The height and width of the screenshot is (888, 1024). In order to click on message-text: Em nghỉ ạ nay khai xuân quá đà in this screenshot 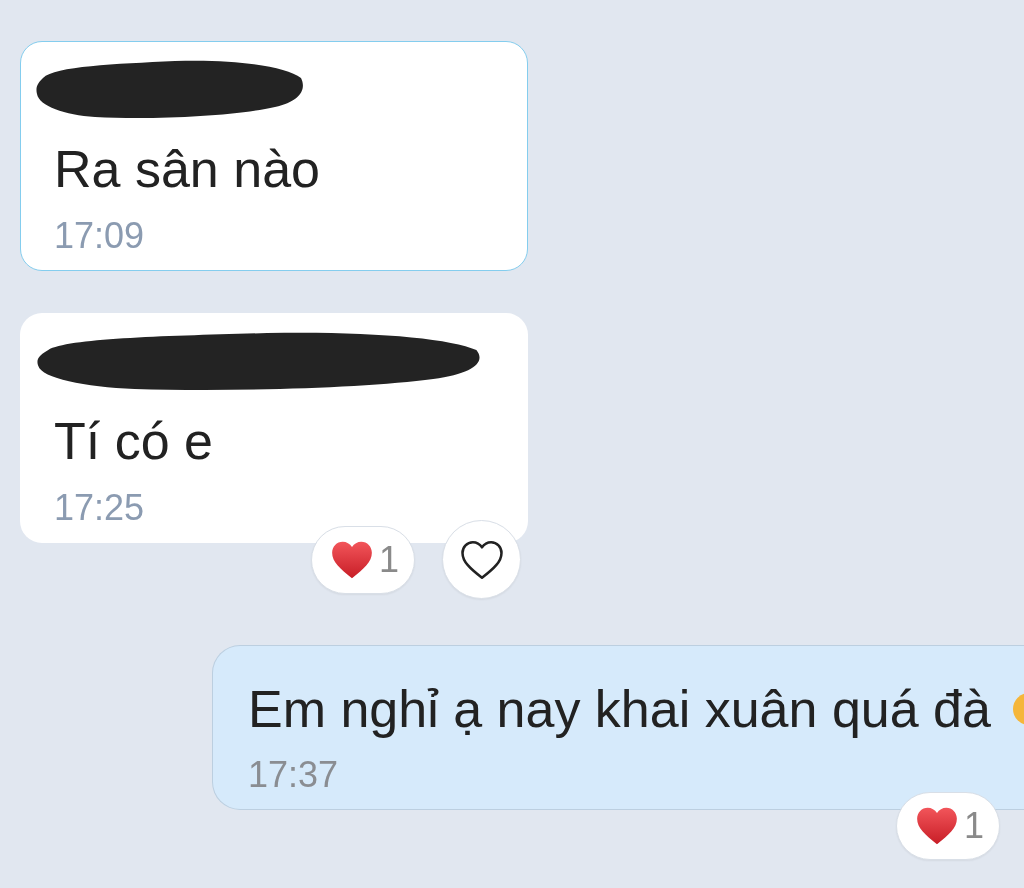, I will do `click(619, 709)`.